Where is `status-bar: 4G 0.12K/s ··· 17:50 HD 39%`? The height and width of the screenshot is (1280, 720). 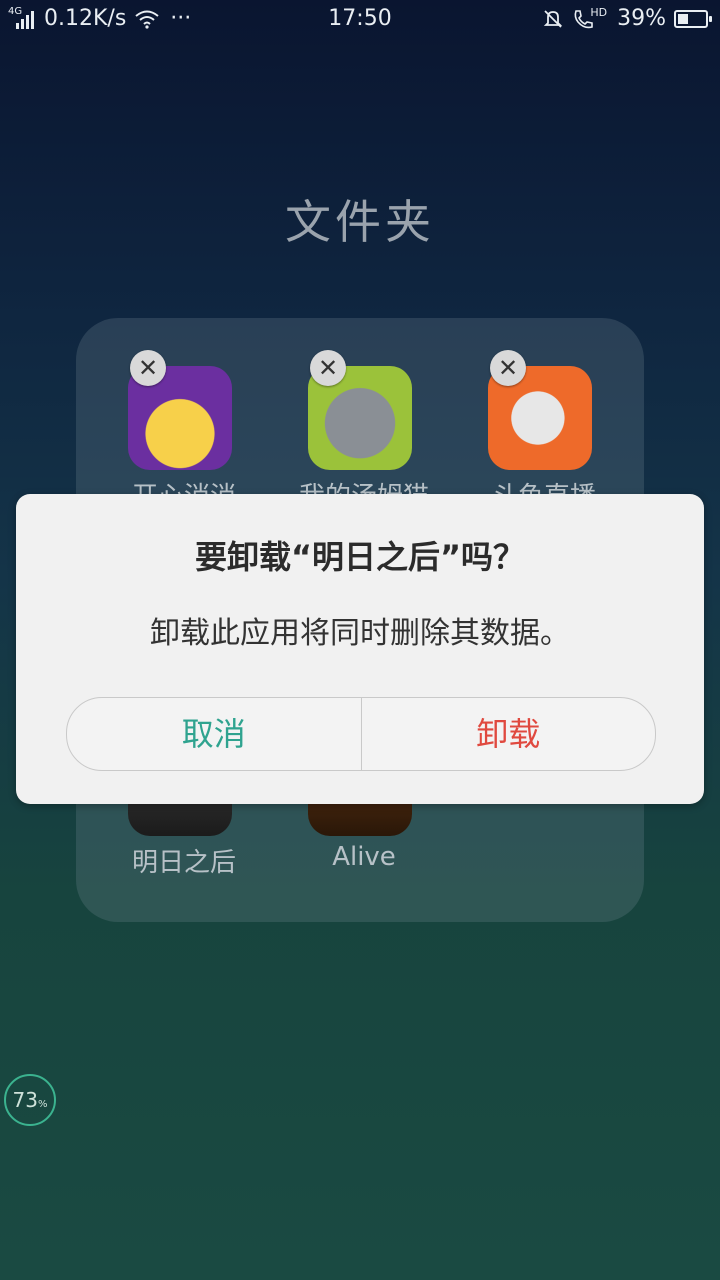 status-bar: 4G 0.12K/s ··· 17:50 HD 39% is located at coordinates (360, 19).